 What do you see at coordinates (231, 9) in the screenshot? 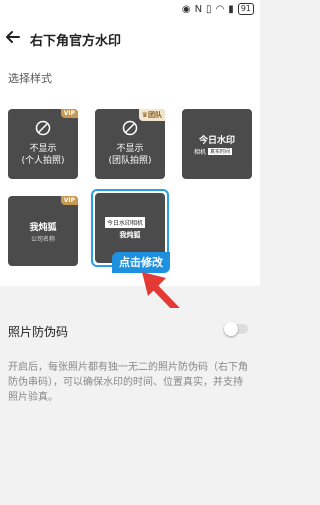
I see `signal-icon: ▮` at bounding box center [231, 9].